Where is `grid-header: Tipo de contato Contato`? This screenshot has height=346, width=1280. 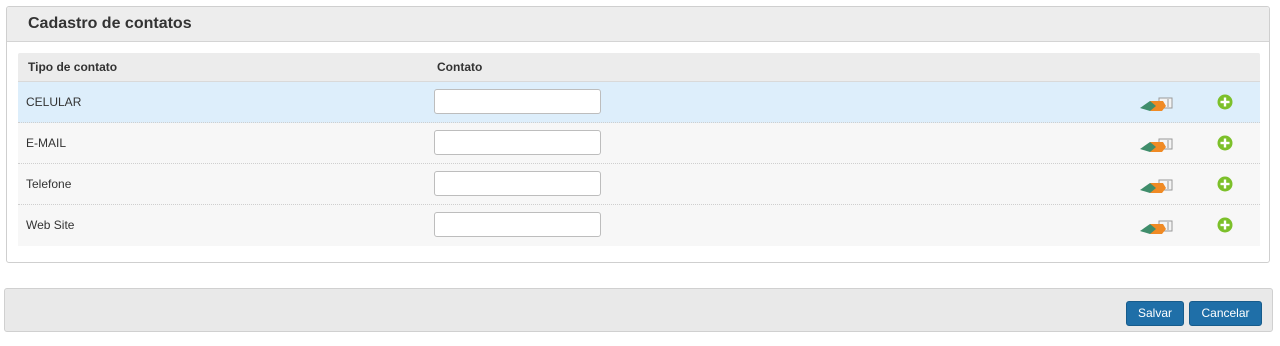
grid-header: Tipo de contato Contato is located at coordinates (639, 67).